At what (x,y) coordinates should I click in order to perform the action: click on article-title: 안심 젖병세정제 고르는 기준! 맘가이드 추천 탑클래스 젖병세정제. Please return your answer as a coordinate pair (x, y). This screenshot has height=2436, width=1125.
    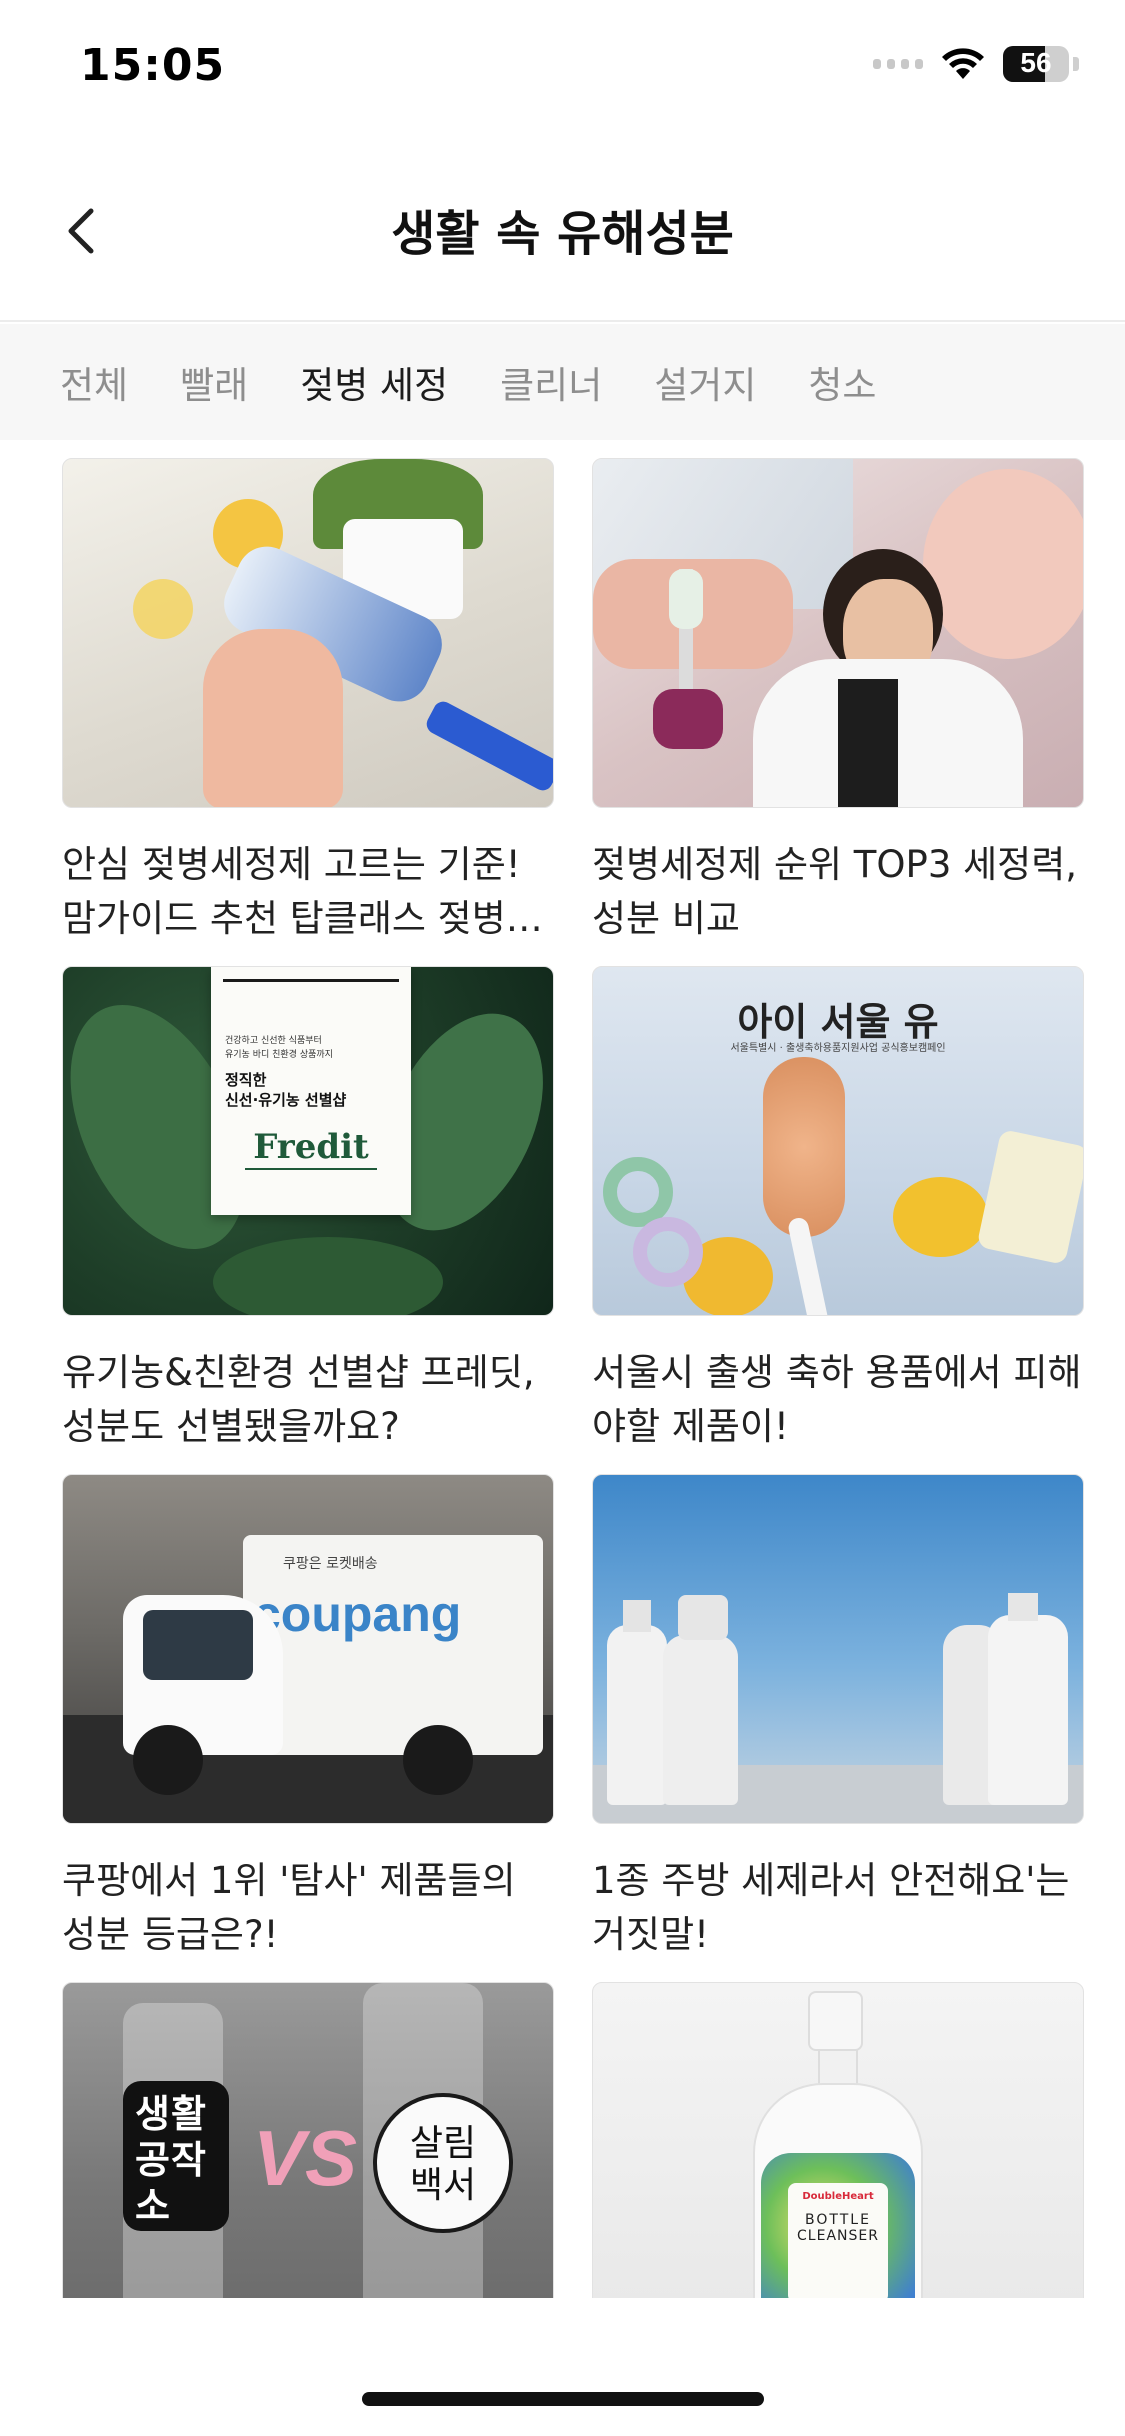
    Looking at the image, I should click on (301, 891).